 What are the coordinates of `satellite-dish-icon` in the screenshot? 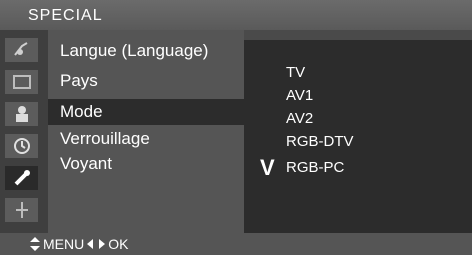 It's located at (20, 49).